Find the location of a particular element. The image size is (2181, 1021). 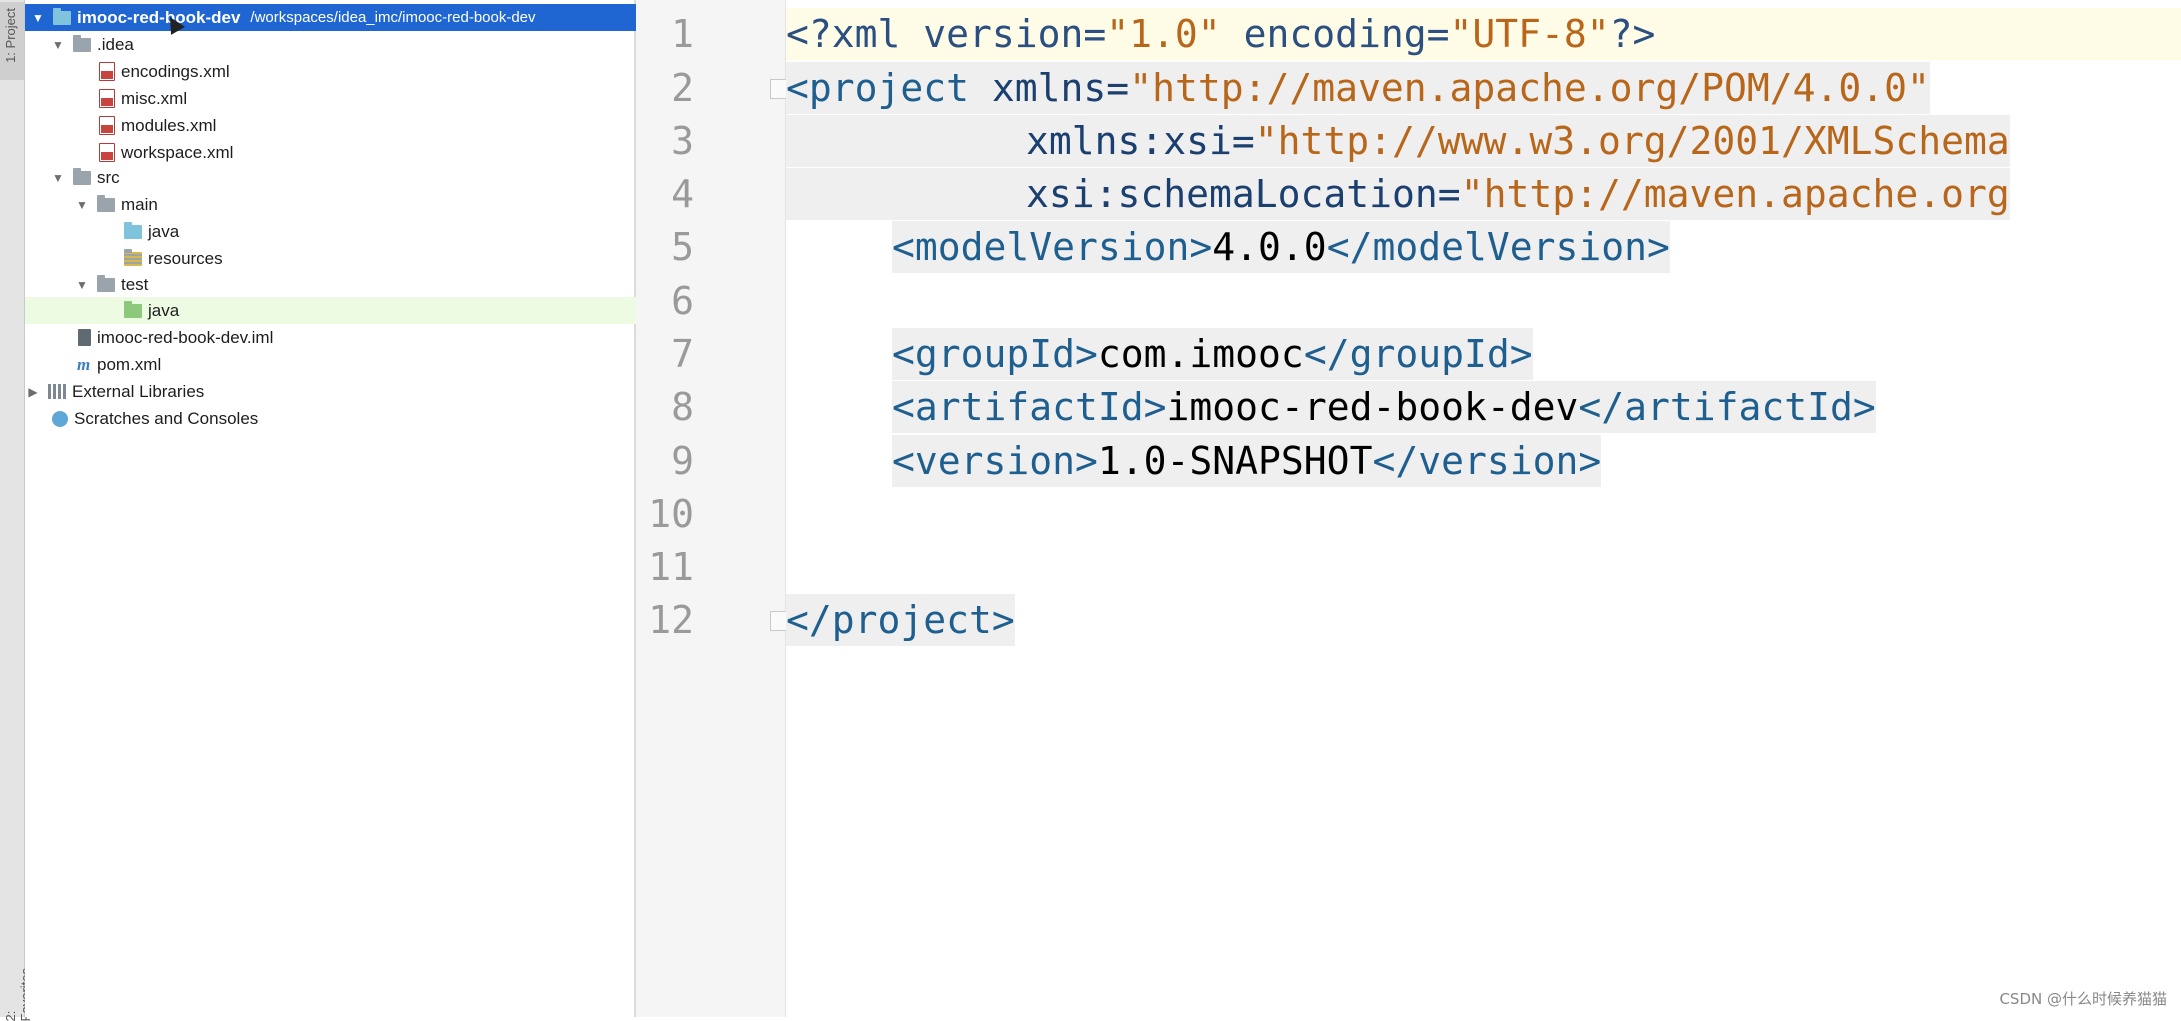

libraries-icon is located at coordinates (57, 391).